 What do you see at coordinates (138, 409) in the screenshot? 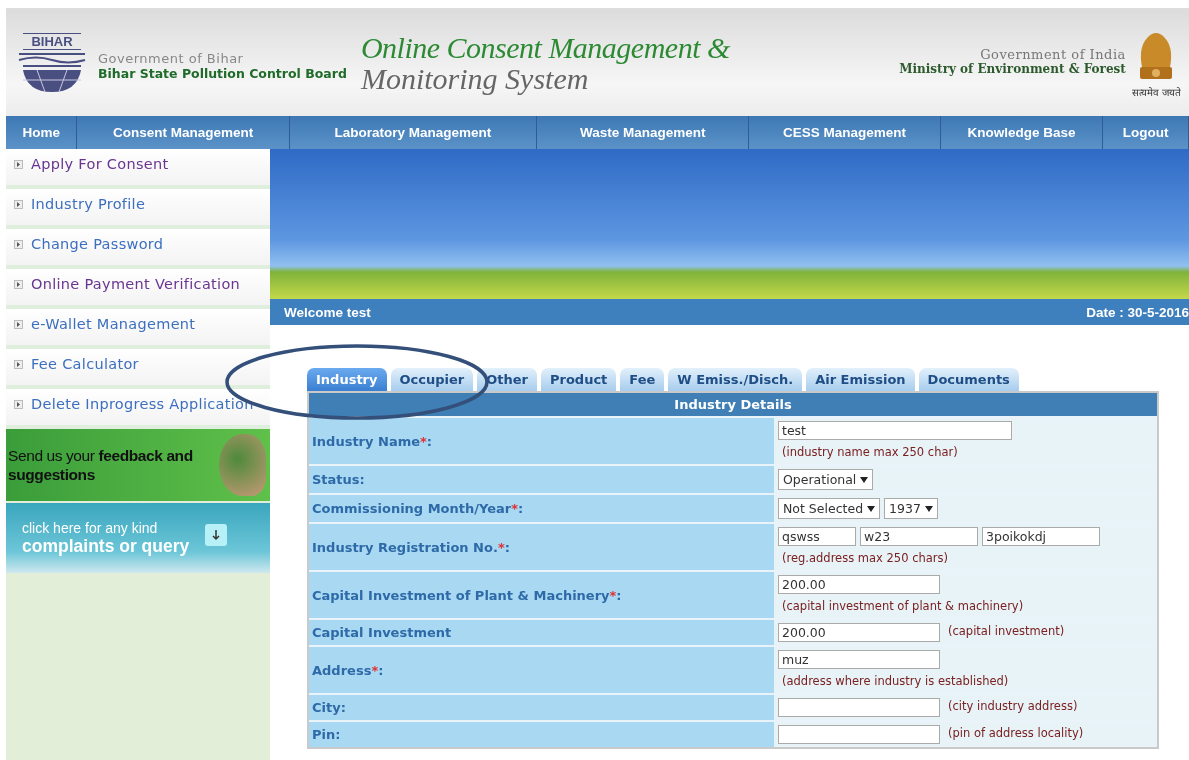
I see `sidebar-link: Delete Inprogress Application` at bounding box center [138, 409].